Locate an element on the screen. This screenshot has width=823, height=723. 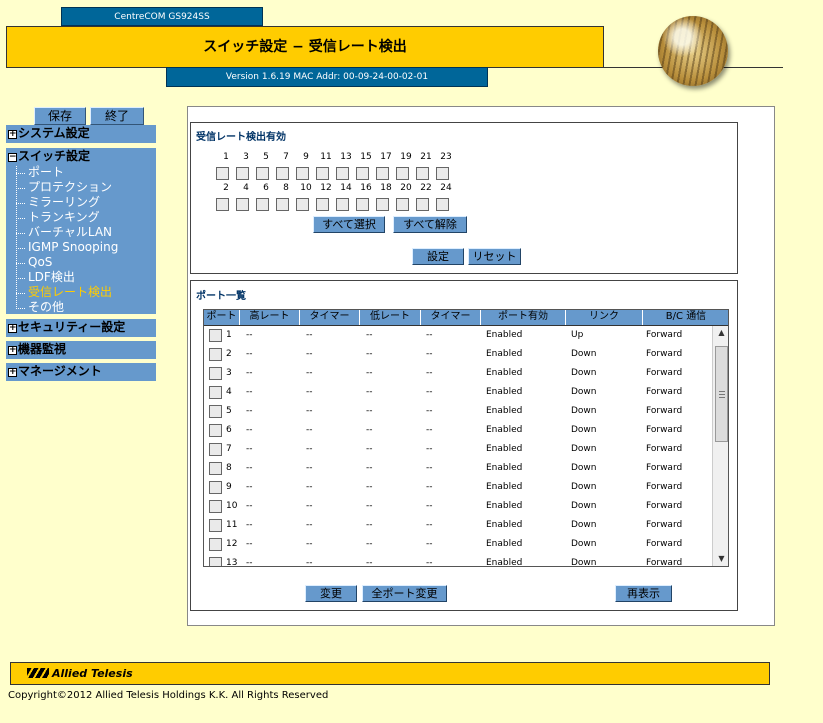
port-number: 18 is located at coordinates (386, 188).